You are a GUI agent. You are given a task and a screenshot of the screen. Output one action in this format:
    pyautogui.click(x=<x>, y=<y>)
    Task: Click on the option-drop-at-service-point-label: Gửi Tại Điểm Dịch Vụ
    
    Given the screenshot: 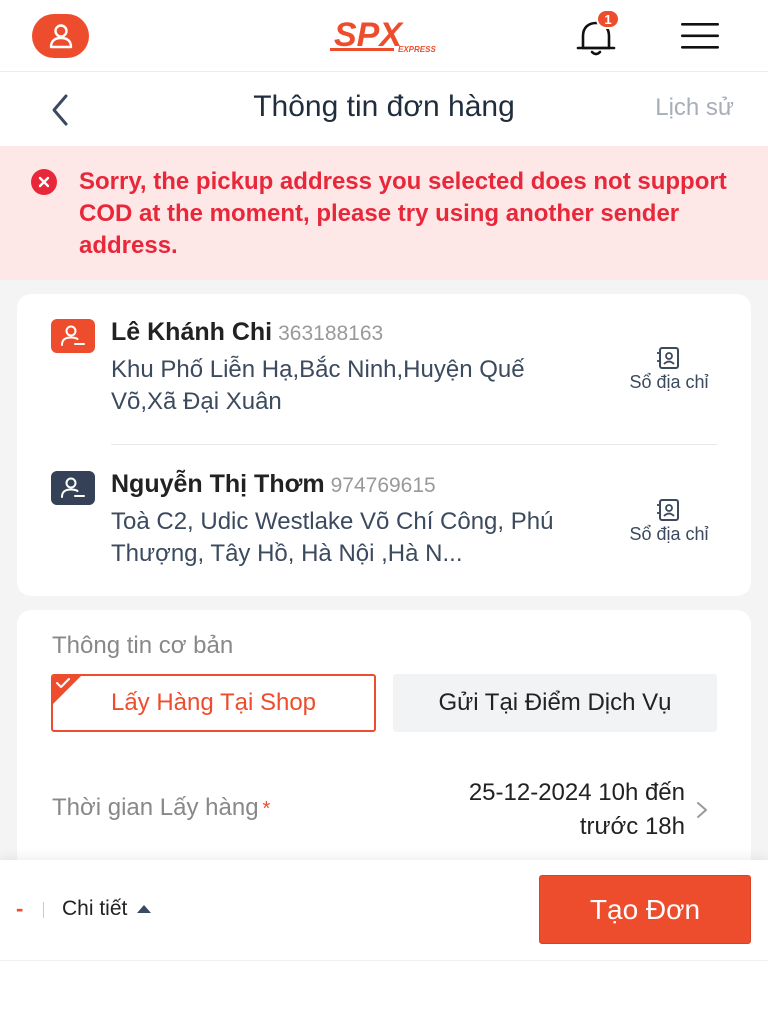 What is the action you would take?
    pyautogui.click(x=555, y=702)
    